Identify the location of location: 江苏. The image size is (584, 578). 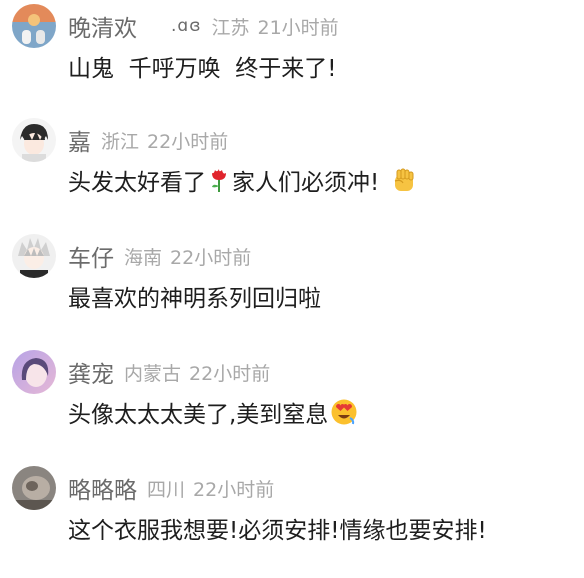
(230, 27).